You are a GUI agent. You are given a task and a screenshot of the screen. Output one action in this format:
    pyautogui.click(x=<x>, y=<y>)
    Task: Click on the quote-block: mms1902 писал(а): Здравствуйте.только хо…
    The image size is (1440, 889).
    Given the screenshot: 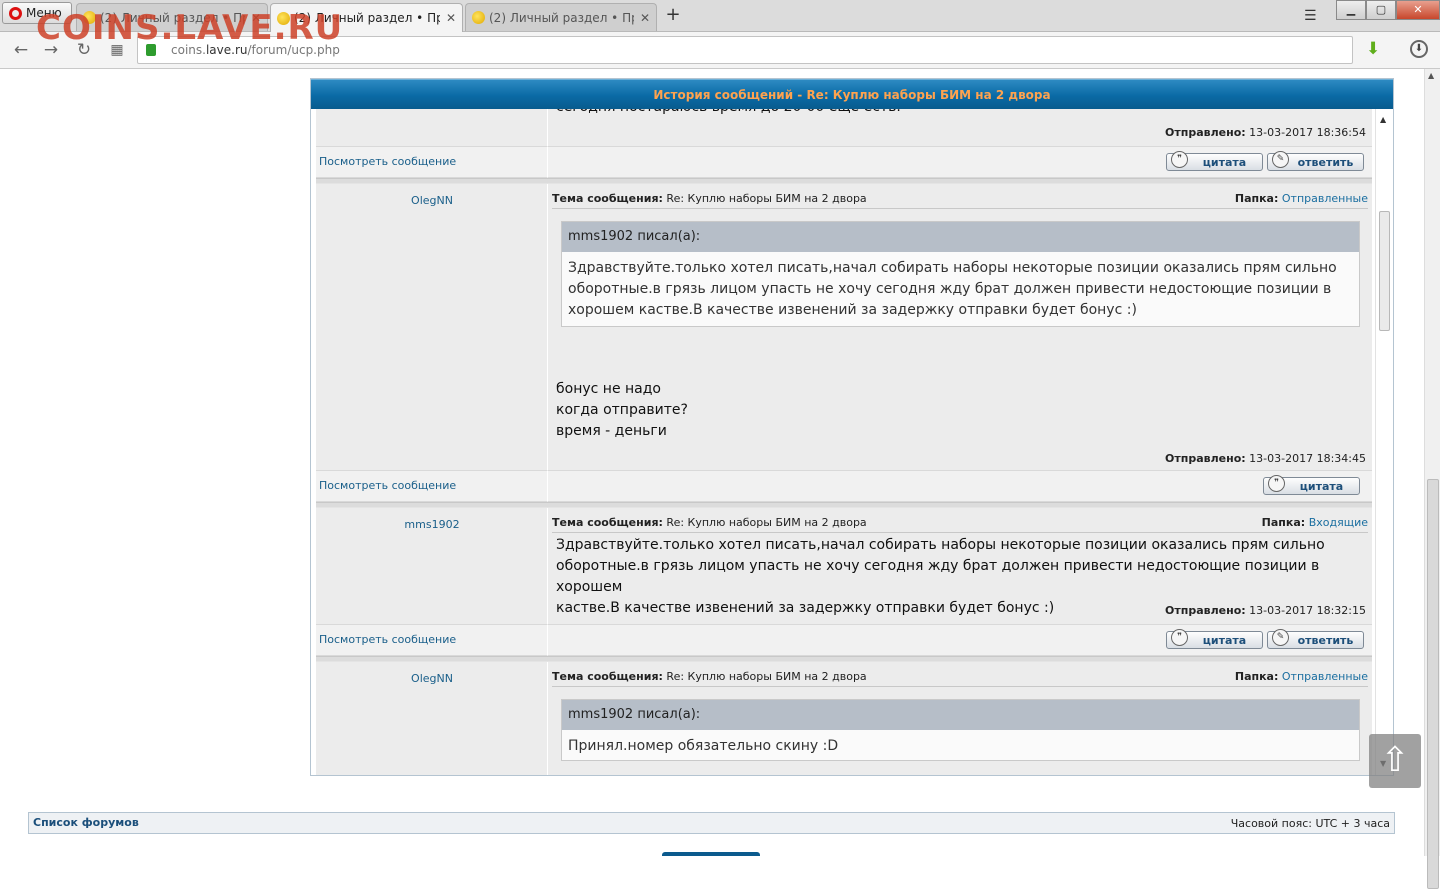 What is the action you would take?
    pyautogui.click(x=960, y=274)
    